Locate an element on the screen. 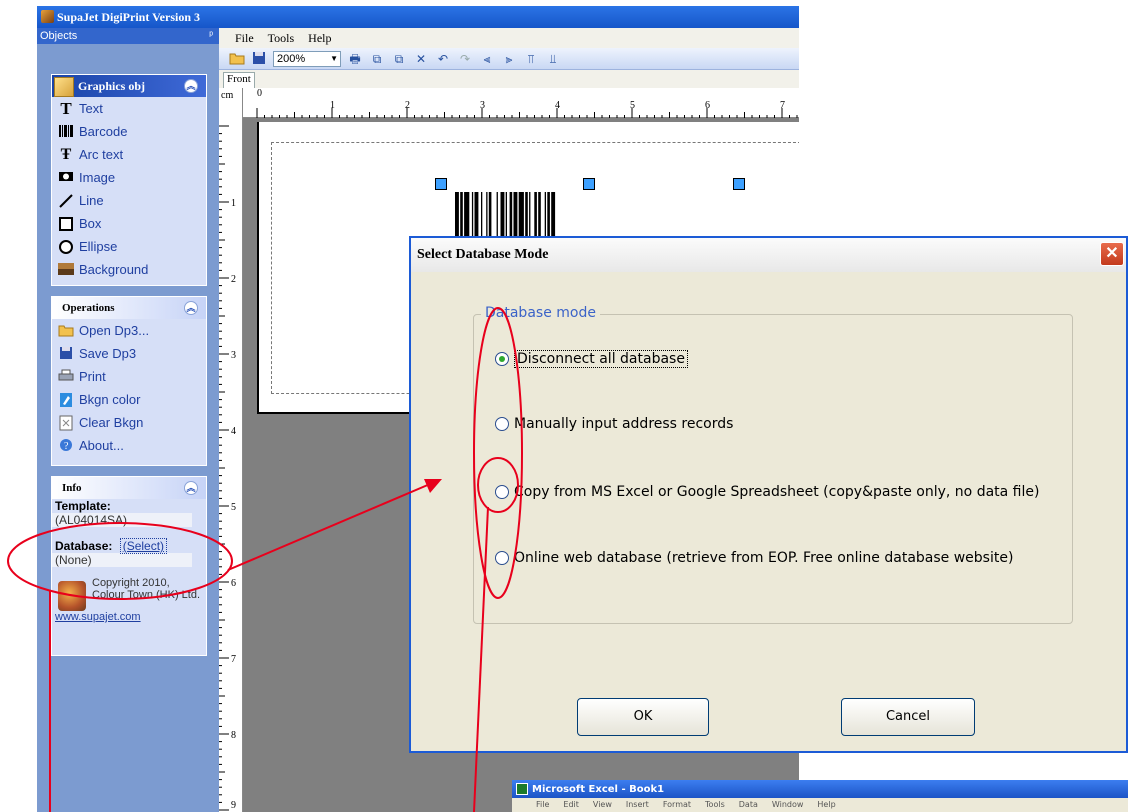  annotation-ellipse-database is located at coordinates (120, 561).